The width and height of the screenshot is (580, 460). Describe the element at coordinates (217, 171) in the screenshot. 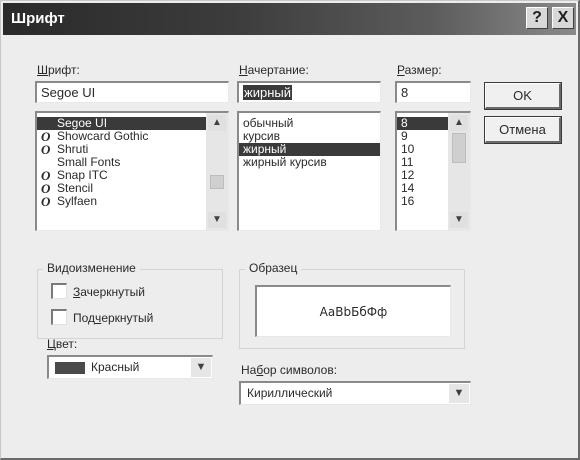

I see `font-list-scrollbar: ▲ ▼` at that location.